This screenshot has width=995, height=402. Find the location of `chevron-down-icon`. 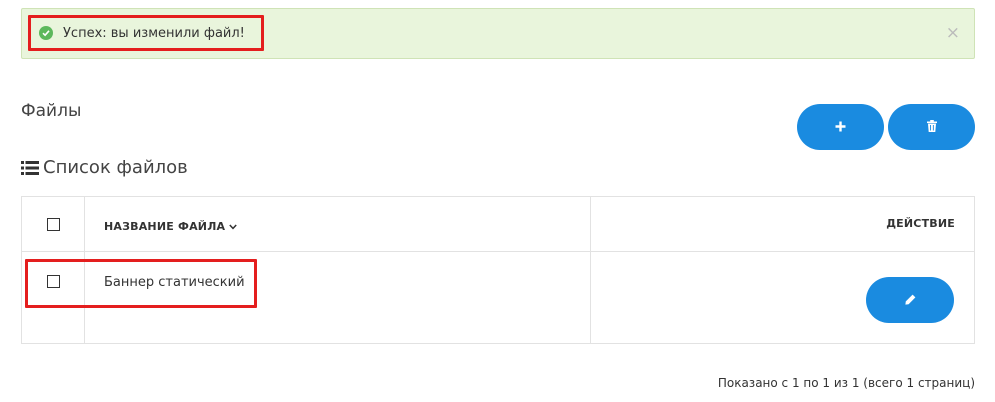

chevron-down-icon is located at coordinates (231, 226).